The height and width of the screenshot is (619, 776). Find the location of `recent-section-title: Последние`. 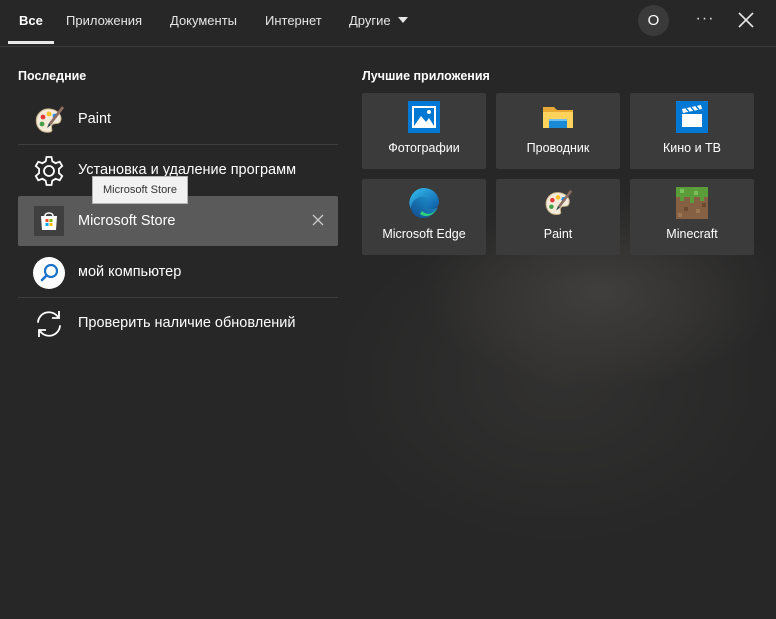

recent-section-title: Последние is located at coordinates (52, 76).